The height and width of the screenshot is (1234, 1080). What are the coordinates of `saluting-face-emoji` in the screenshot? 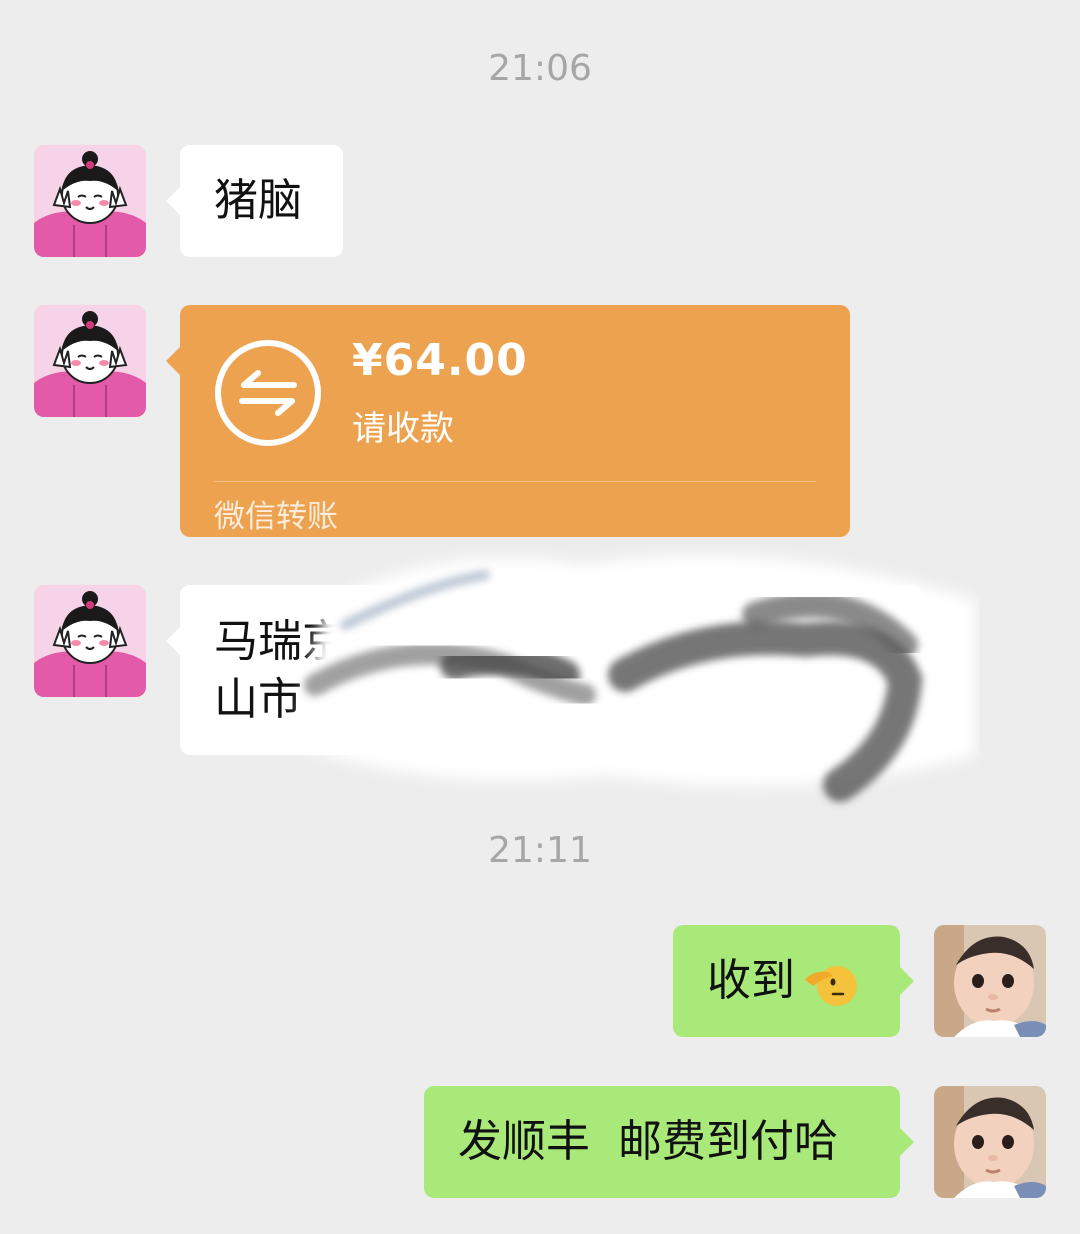 It's located at (831, 986).